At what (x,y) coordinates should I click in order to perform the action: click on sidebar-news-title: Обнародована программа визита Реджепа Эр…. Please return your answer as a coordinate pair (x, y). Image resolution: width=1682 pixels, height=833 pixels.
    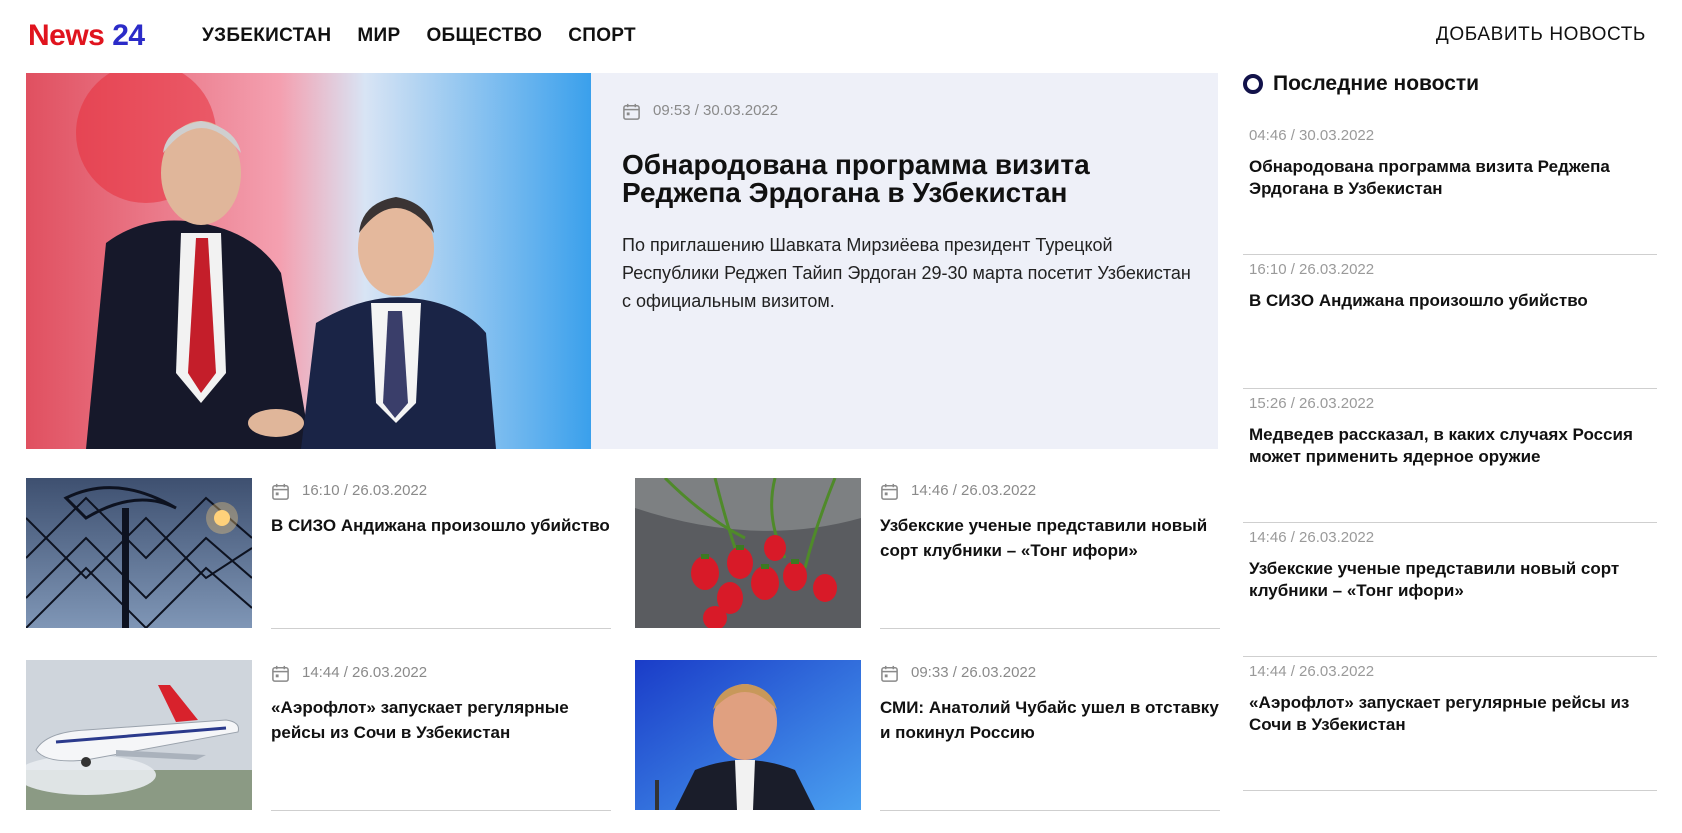
    Looking at the image, I should click on (1453, 178).